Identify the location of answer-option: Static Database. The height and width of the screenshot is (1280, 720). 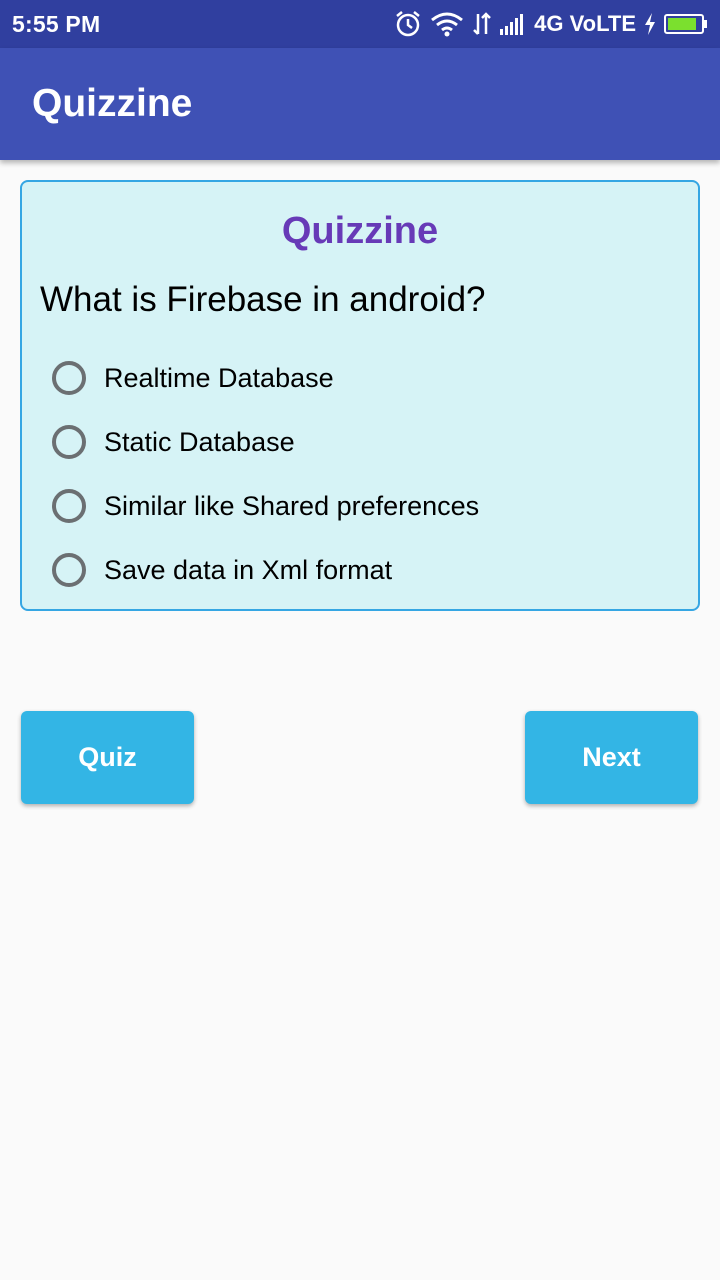
(265, 442).